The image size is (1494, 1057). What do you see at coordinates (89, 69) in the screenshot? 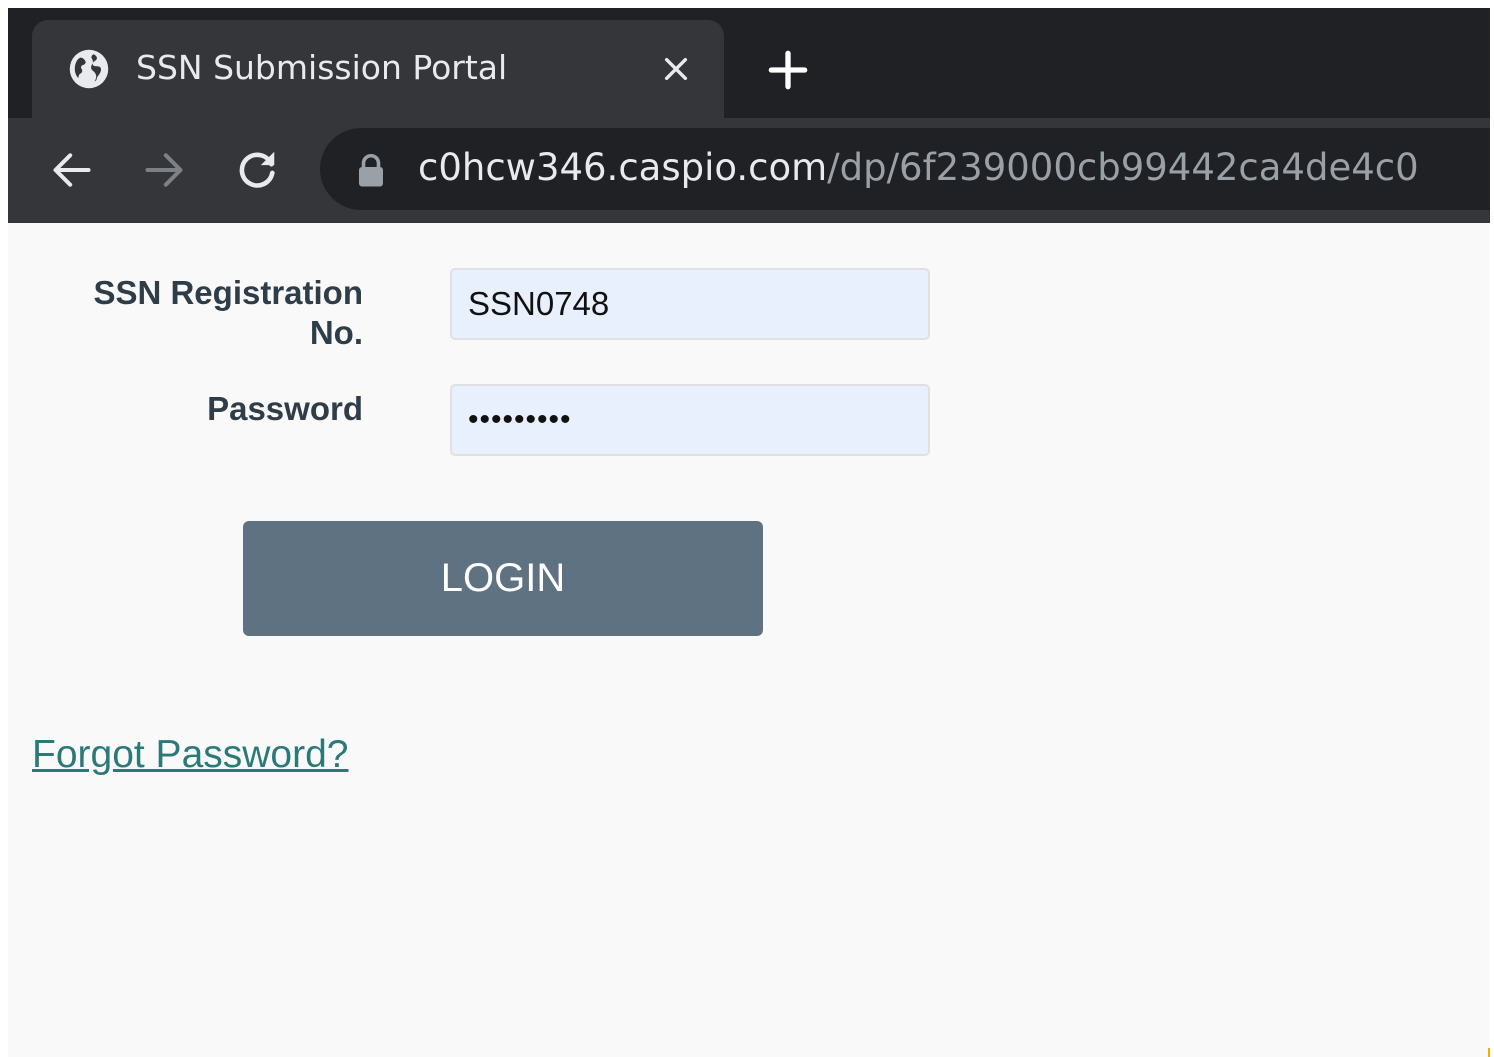
I see `globe-icon` at bounding box center [89, 69].